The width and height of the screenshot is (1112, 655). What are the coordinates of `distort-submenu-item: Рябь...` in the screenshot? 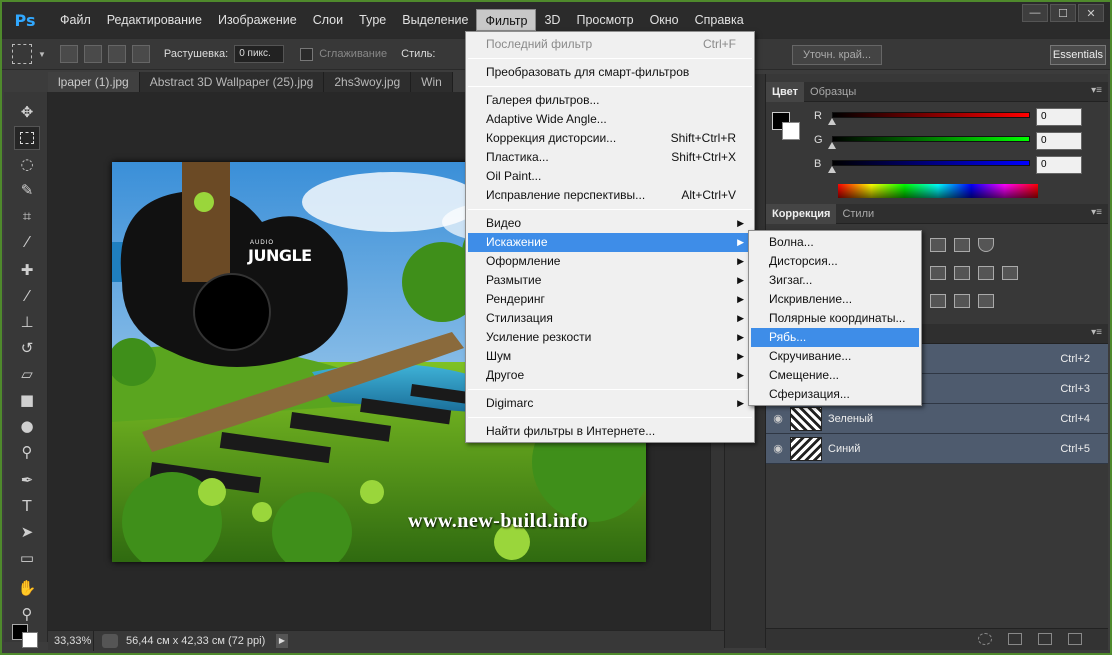 It's located at (835, 337).